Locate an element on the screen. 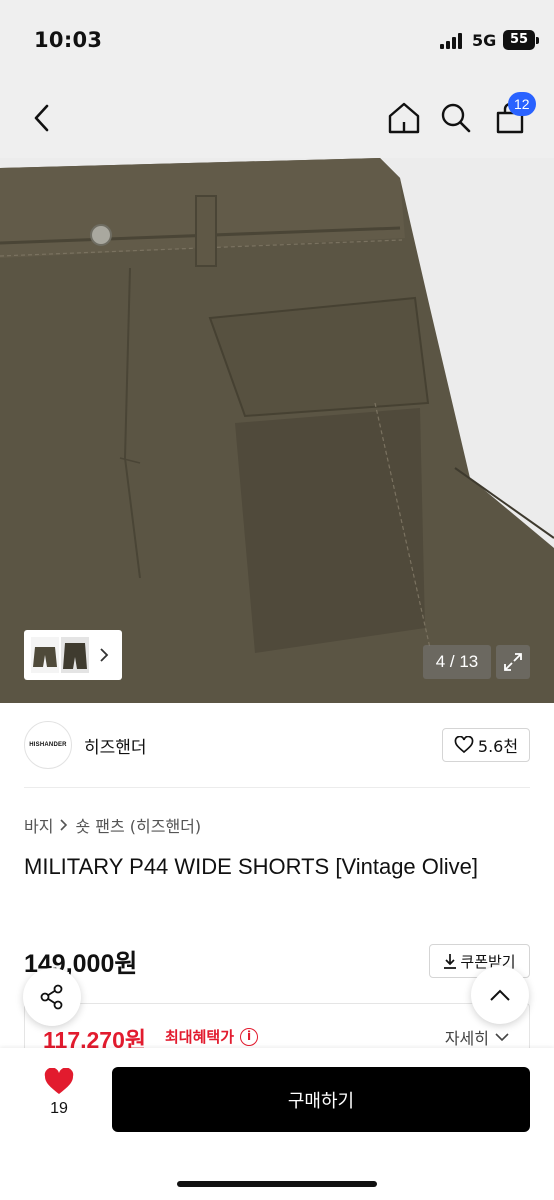 The height and width of the screenshot is (1200, 554). breadcrumb: 바지 숏 팬츠 (히즈핸더) is located at coordinates (112, 825).